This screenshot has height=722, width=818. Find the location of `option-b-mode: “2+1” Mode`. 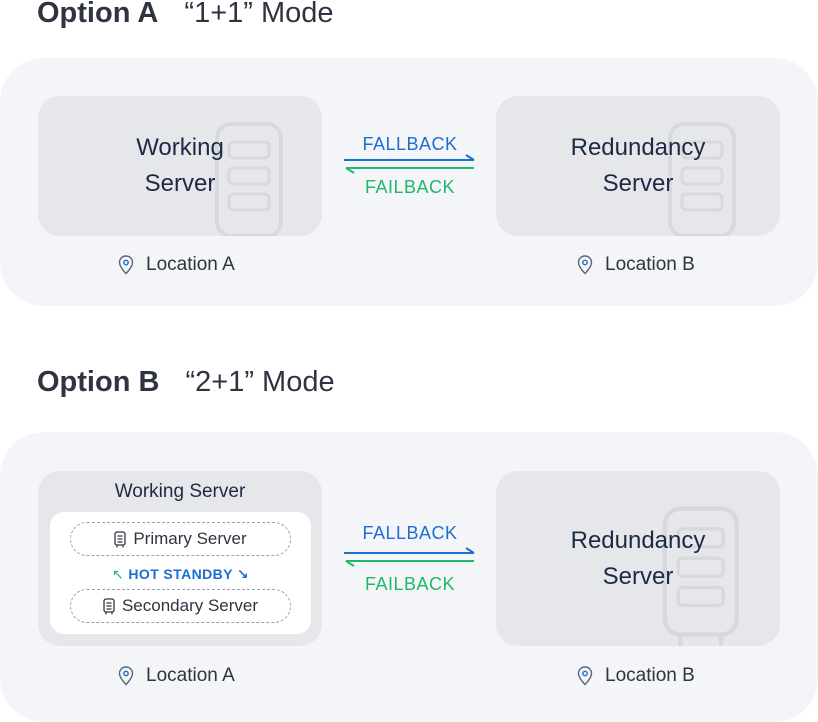

option-b-mode: “2+1” Mode is located at coordinates (260, 382).